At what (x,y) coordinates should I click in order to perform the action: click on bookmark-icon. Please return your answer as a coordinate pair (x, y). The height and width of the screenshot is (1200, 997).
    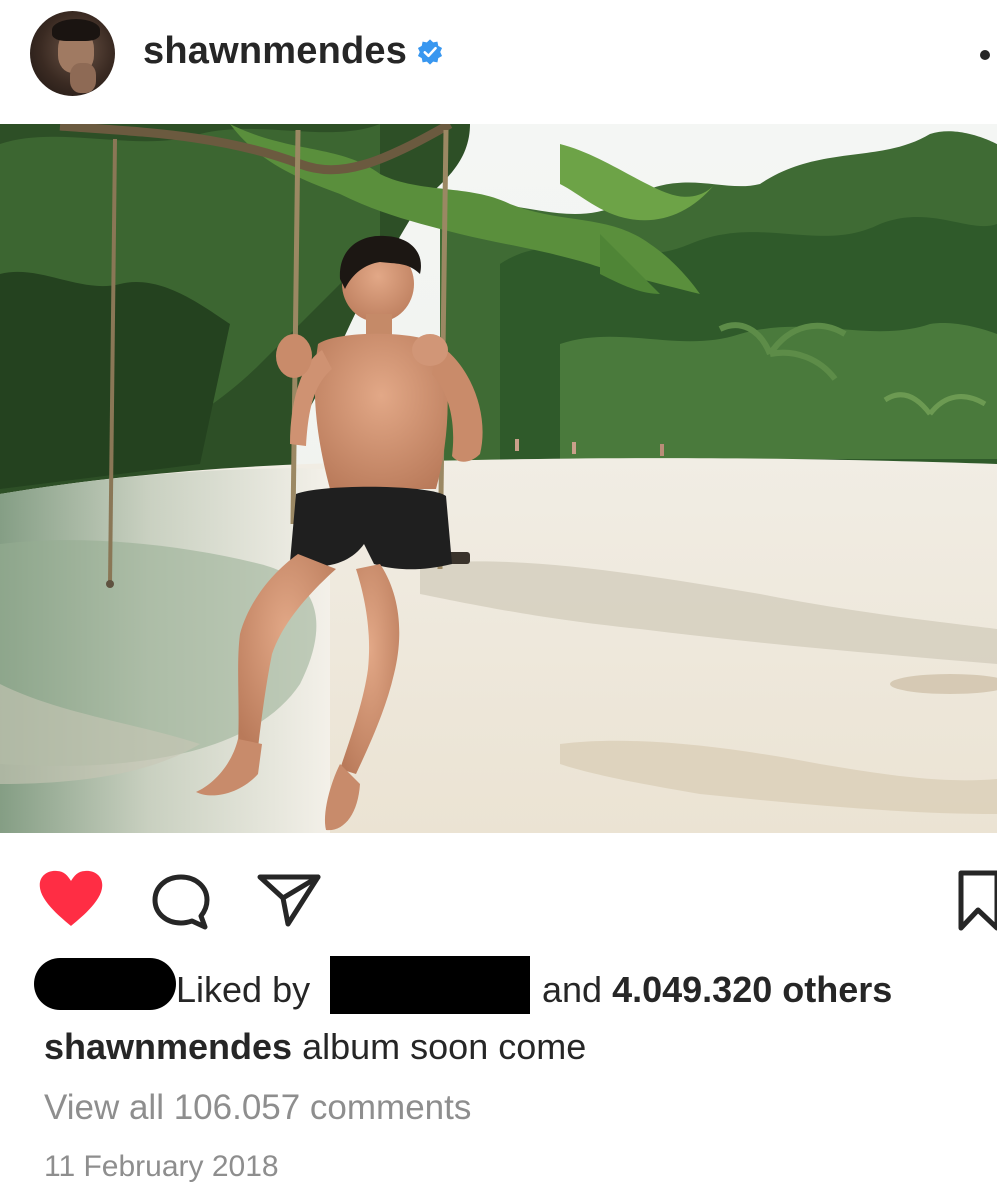
    Looking at the image, I should click on (976, 900).